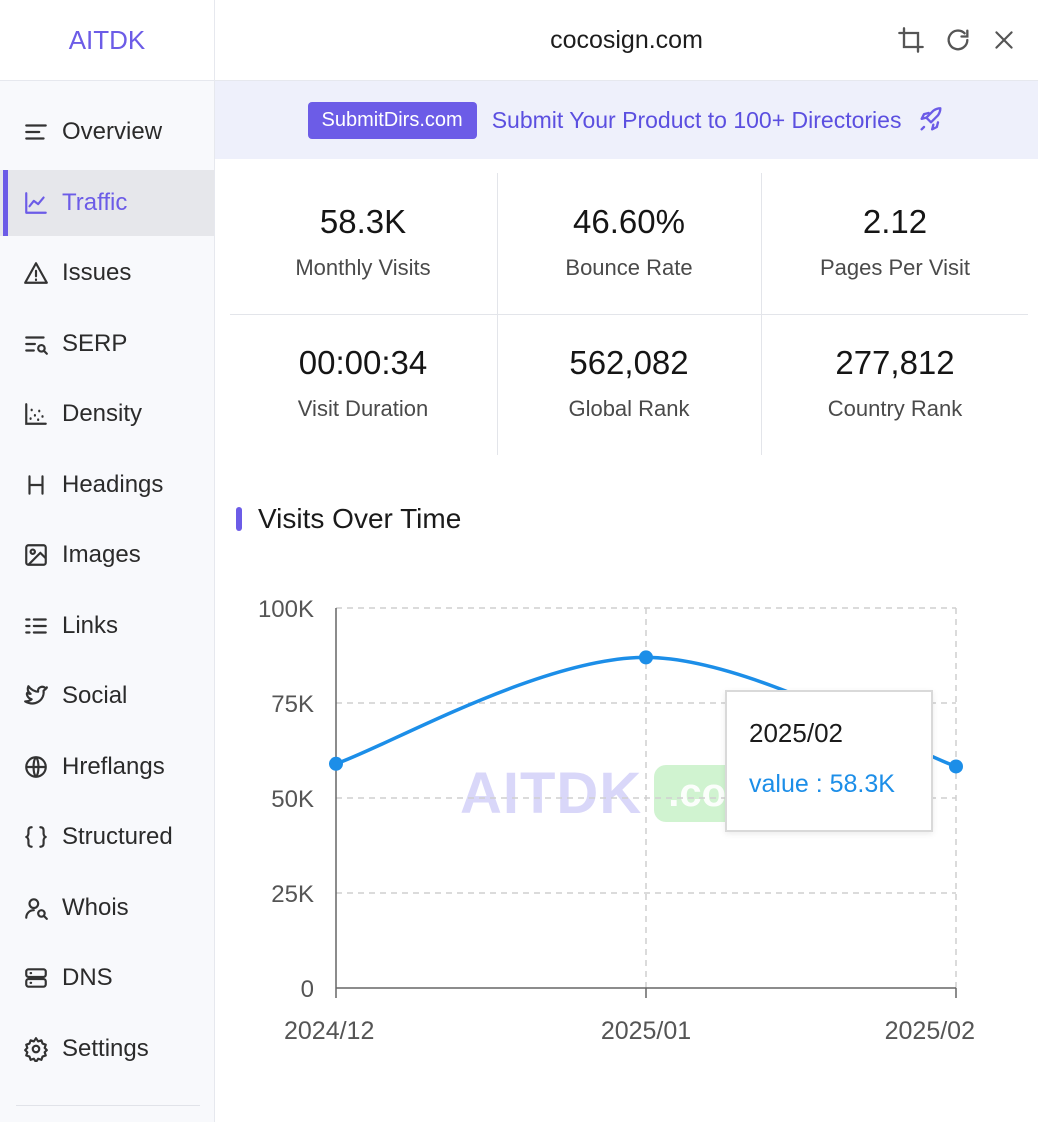  Describe the element at coordinates (829, 761) in the screenshot. I see `chart-tooltip: 2025/02 value : 58.3K` at that location.